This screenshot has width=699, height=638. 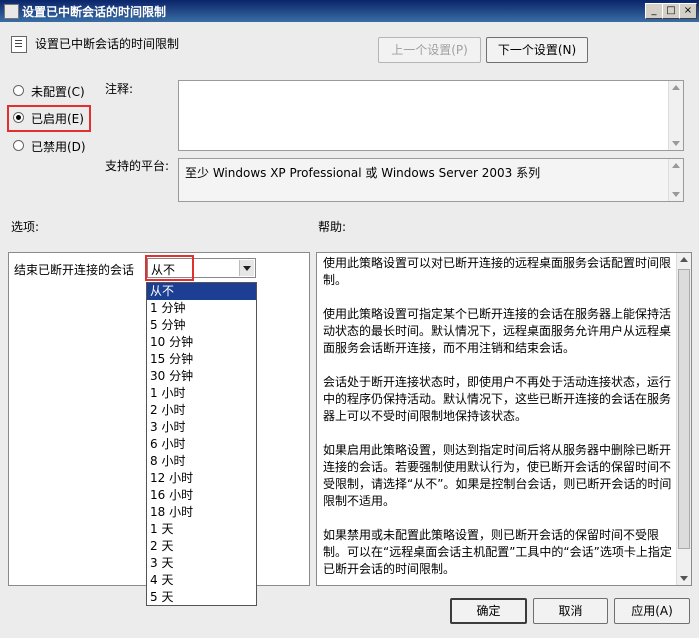 What do you see at coordinates (201, 427) in the screenshot?
I see `dropdown-option: 3 小时` at bounding box center [201, 427].